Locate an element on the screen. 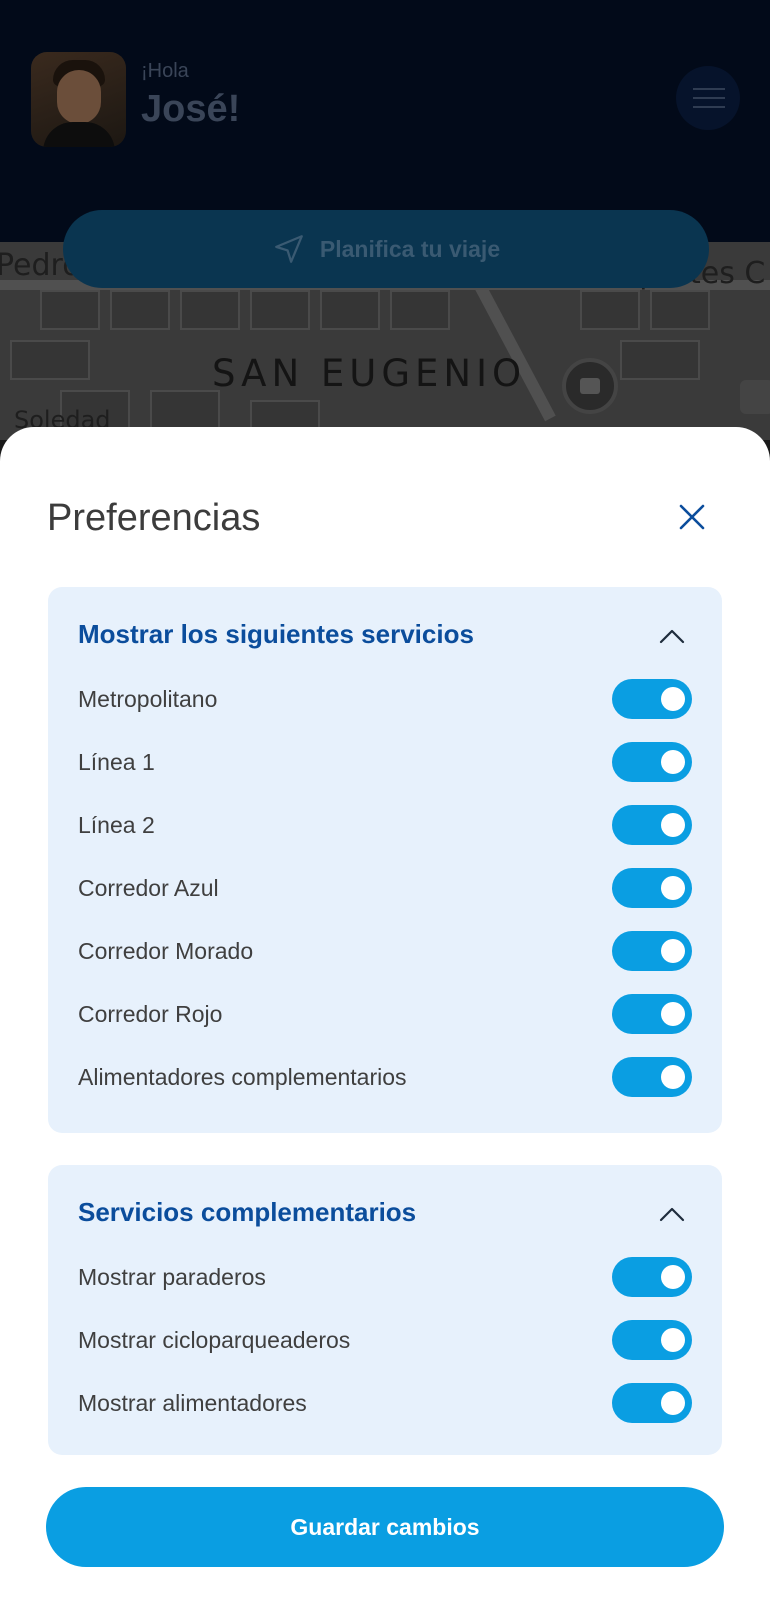 The height and width of the screenshot is (1600, 770). map-road is located at coordinates (513, 348).